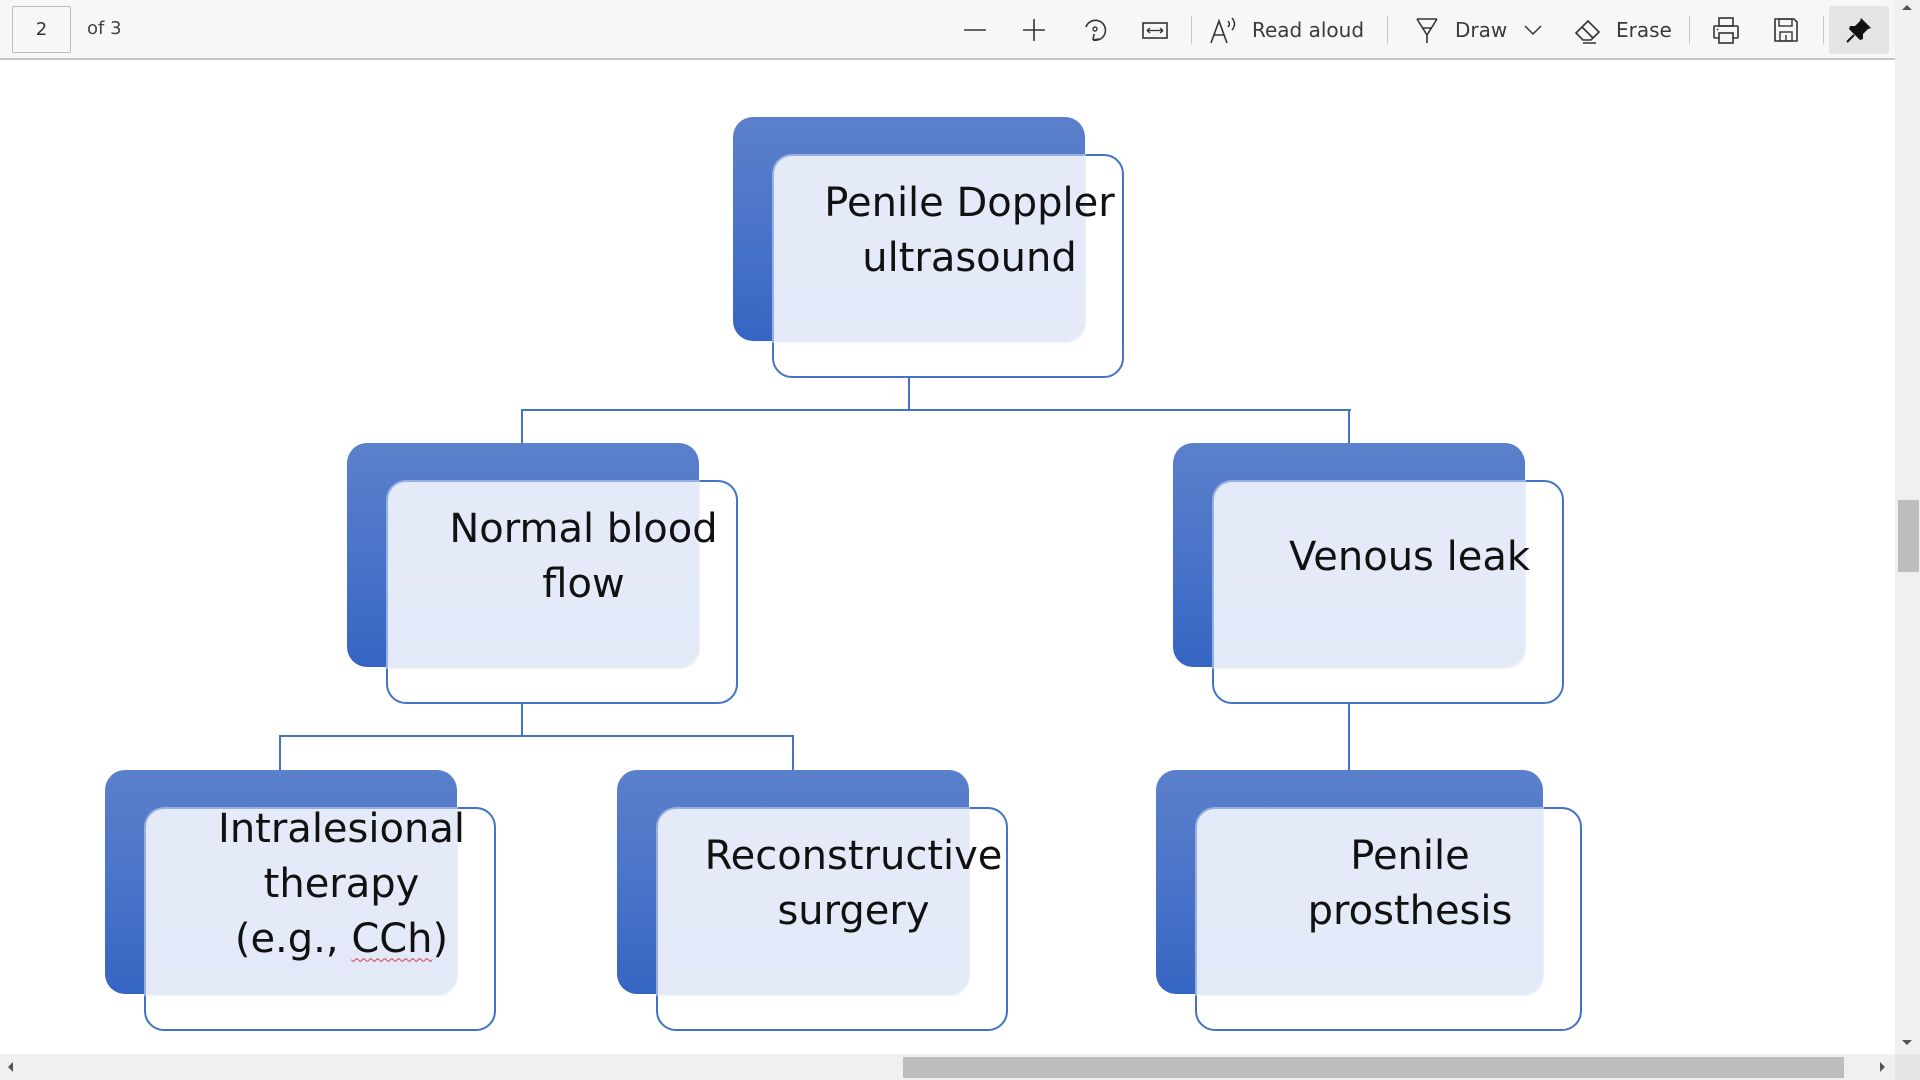 This screenshot has width=1920, height=1080. What do you see at coordinates (1223, 30) in the screenshot?
I see `read-aloud-icon` at bounding box center [1223, 30].